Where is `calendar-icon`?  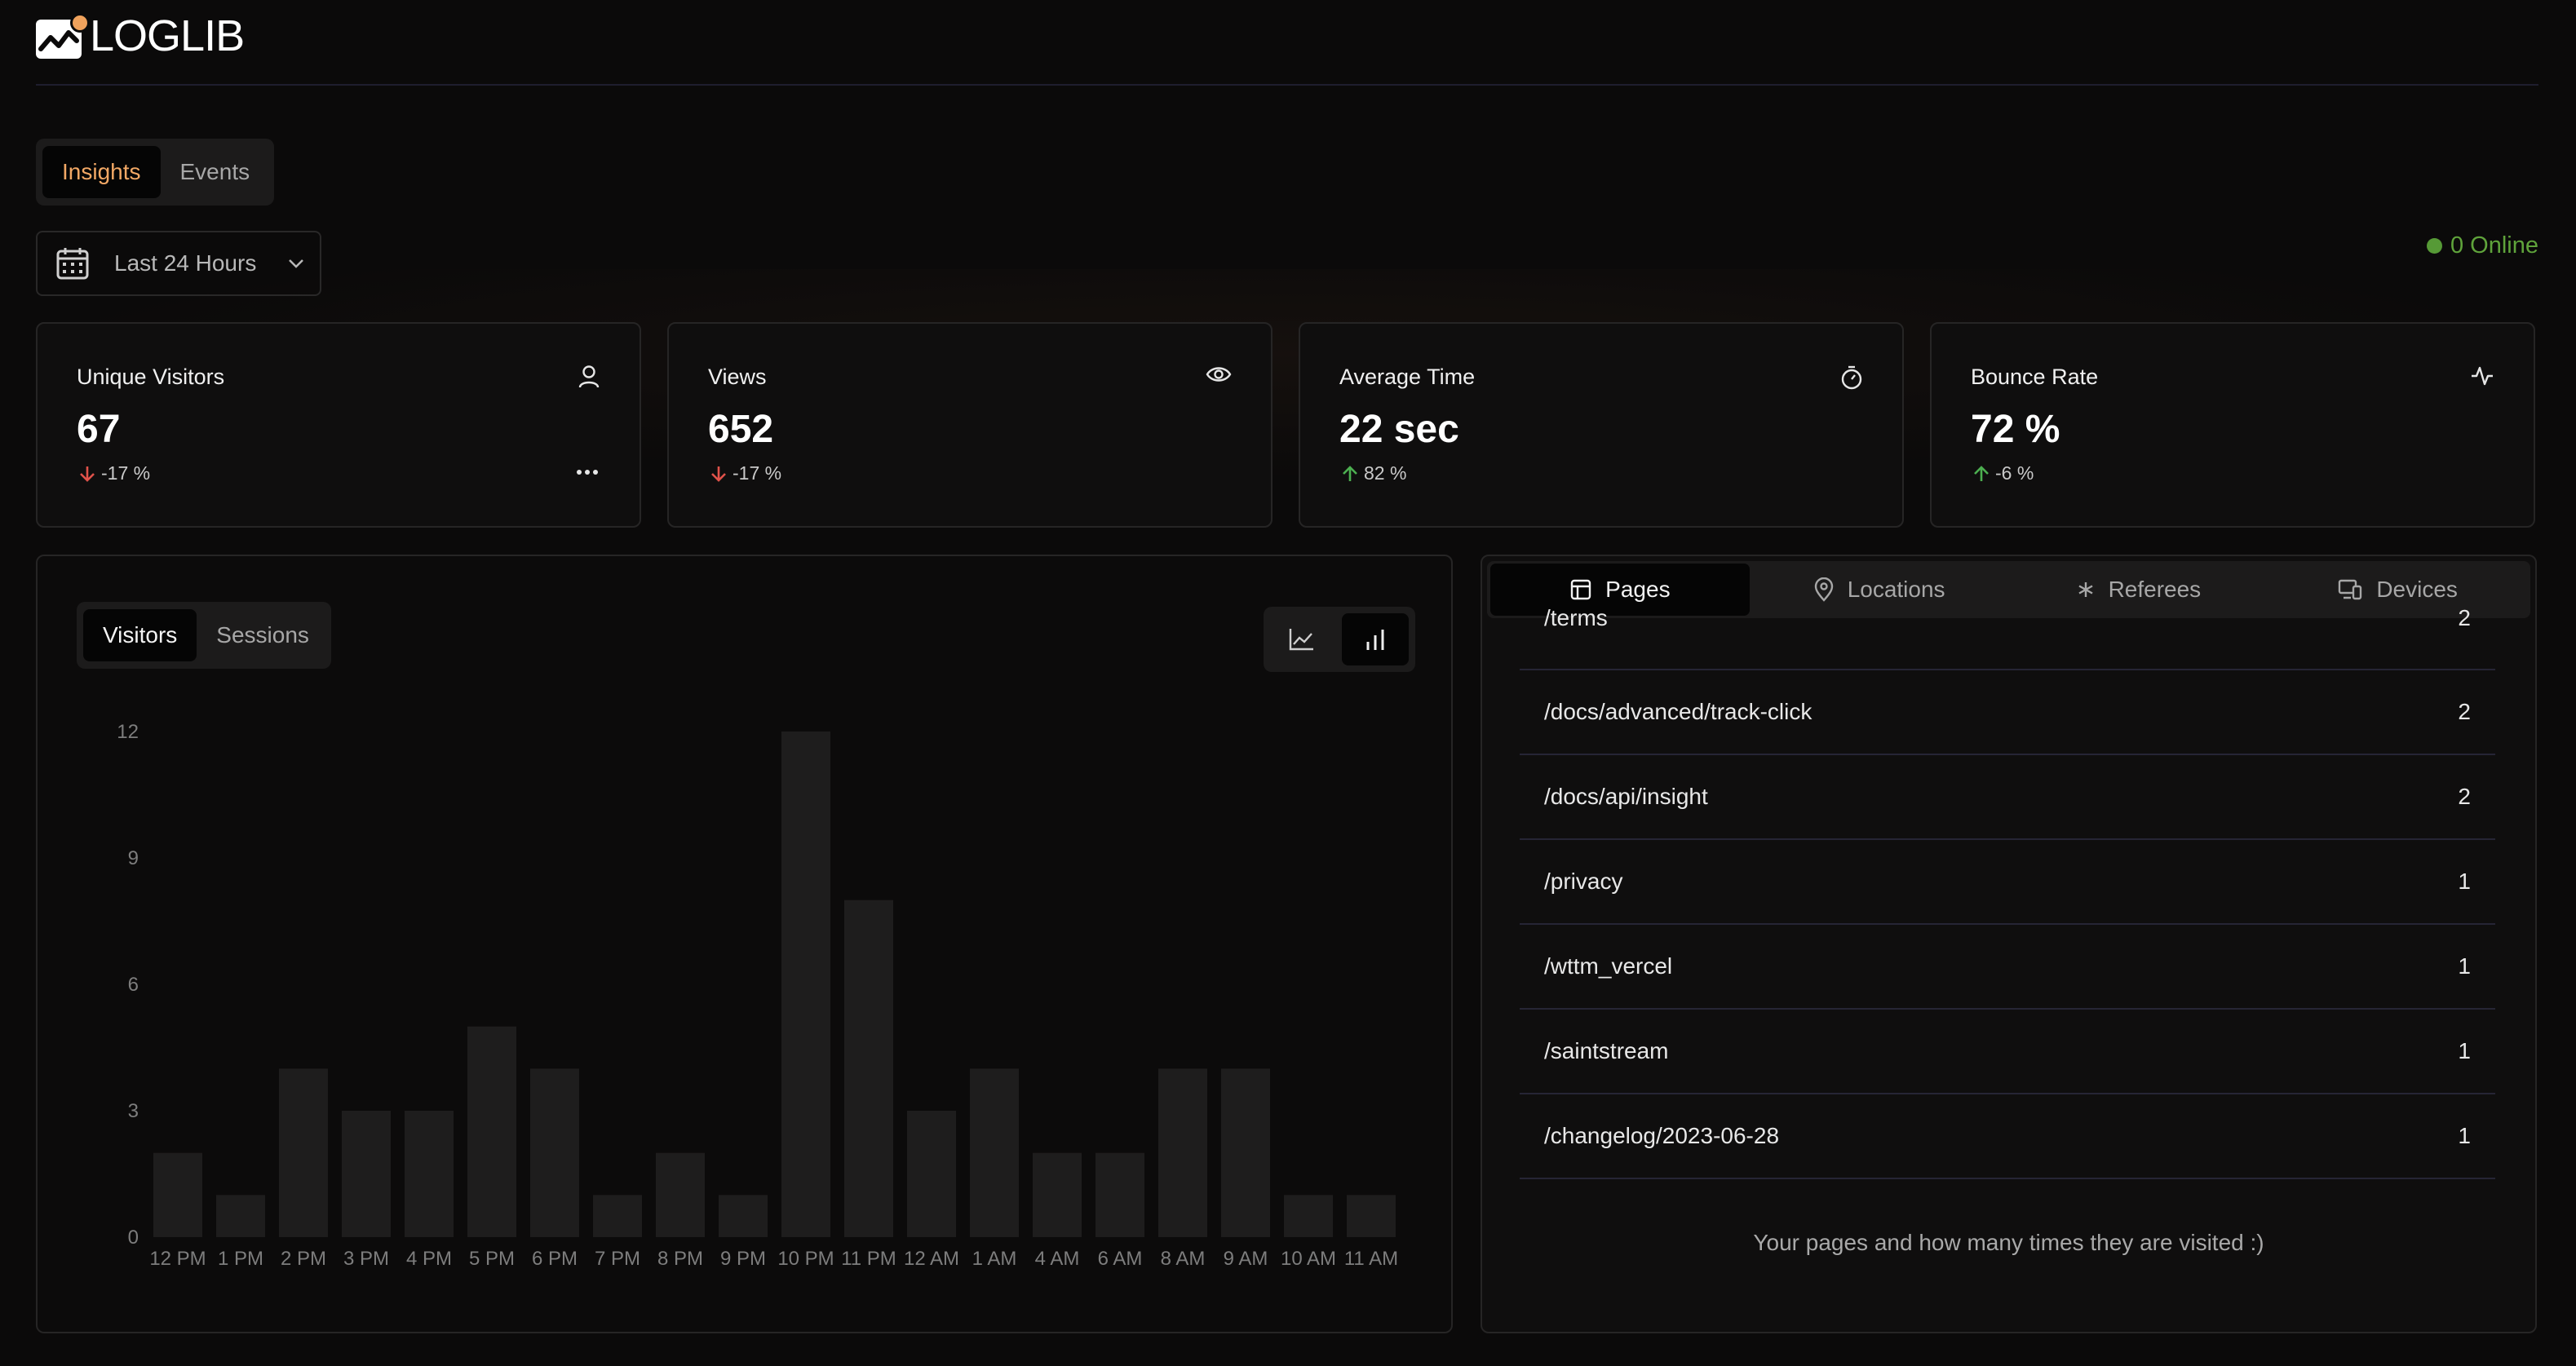
calendar-icon is located at coordinates (72, 264).